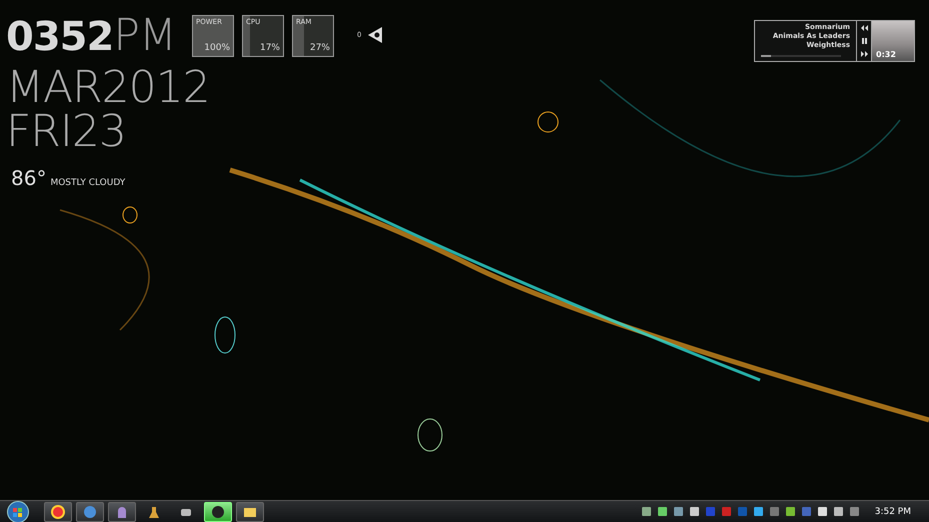 The height and width of the screenshot is (522, 929). Describe the element at coordinates (88, 183) in the screenshot. I see `weather-condition: MOSTLY CLOUDY` at that location.